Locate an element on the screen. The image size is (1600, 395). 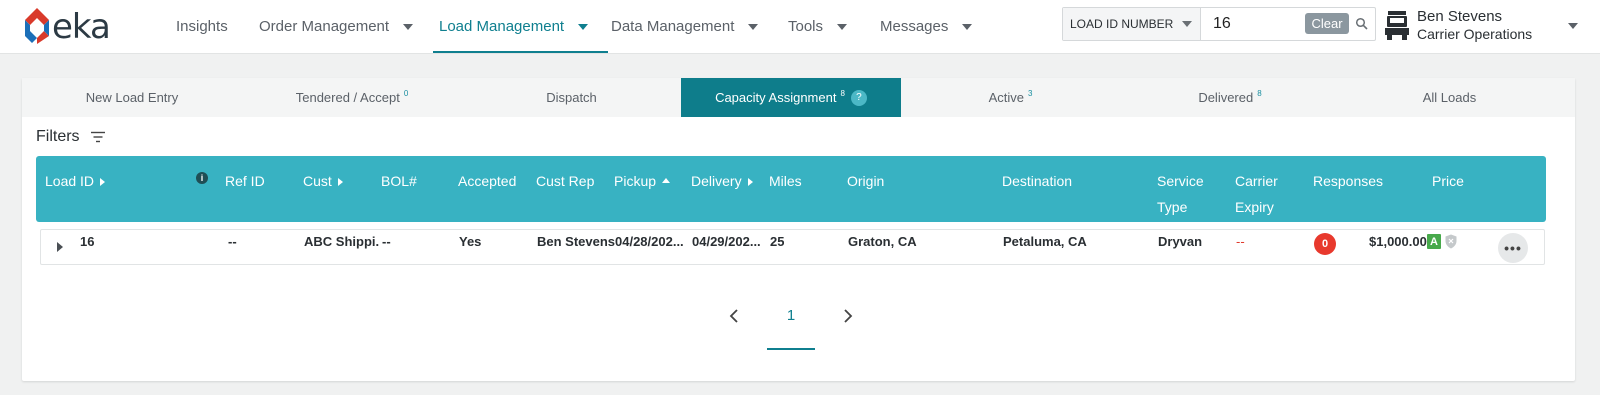
col-origin: Origin is located at coordinates (865, 181).